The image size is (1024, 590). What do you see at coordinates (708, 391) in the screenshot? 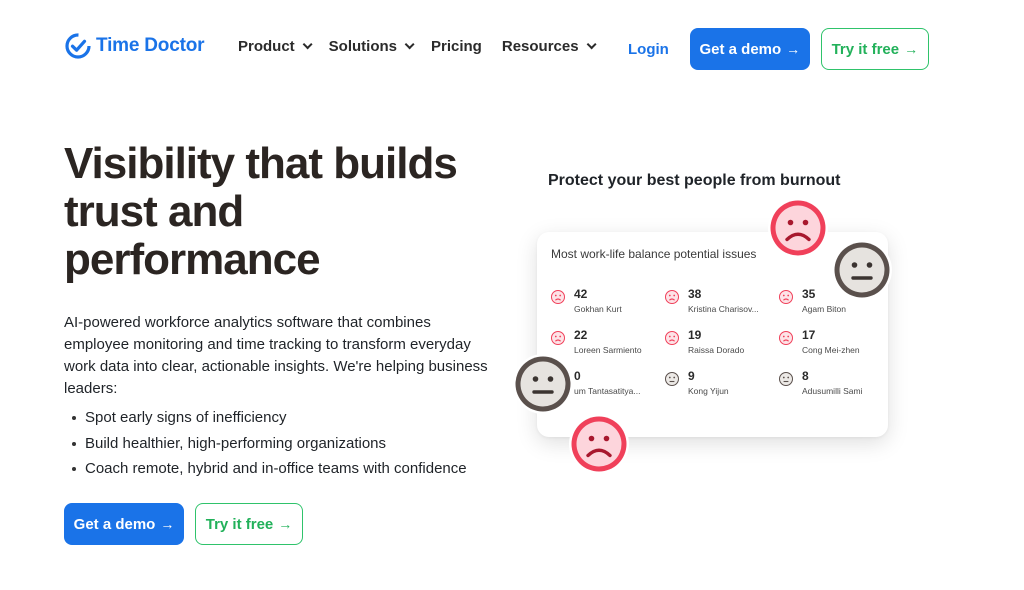
I see `person-name: Kong Yijun` at bounding box center [708, 391].